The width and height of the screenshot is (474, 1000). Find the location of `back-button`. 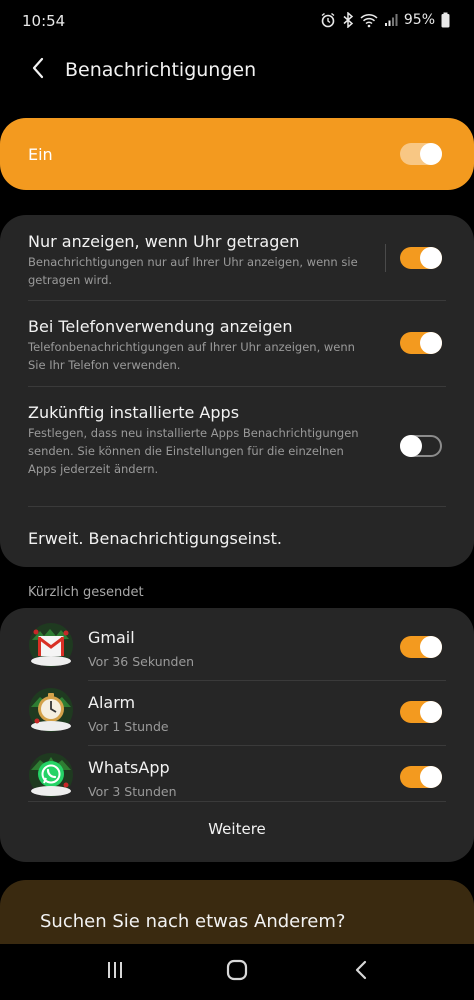

back-button is located at coordinates (38, 70).